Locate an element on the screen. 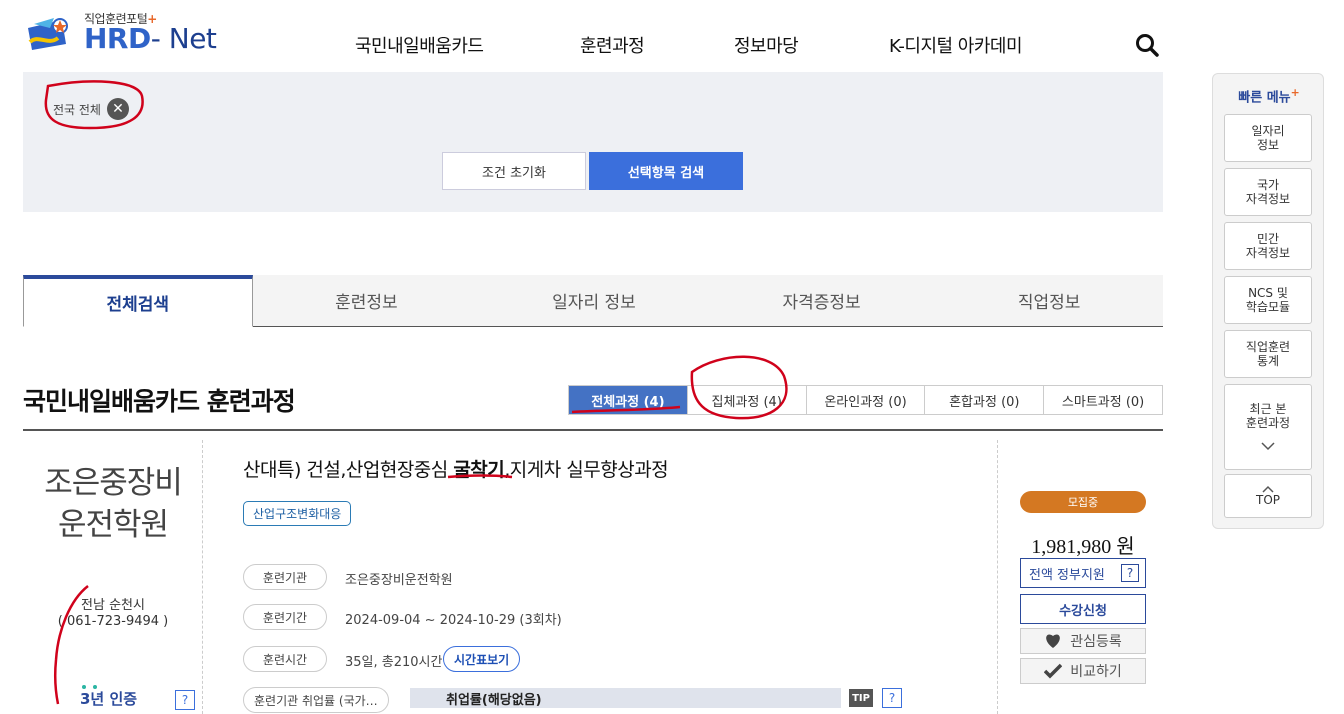 Image resolution: width=1344 pixels, height=714 pixels. nav-info: 정보마당 is located at coordinates (766, 45).